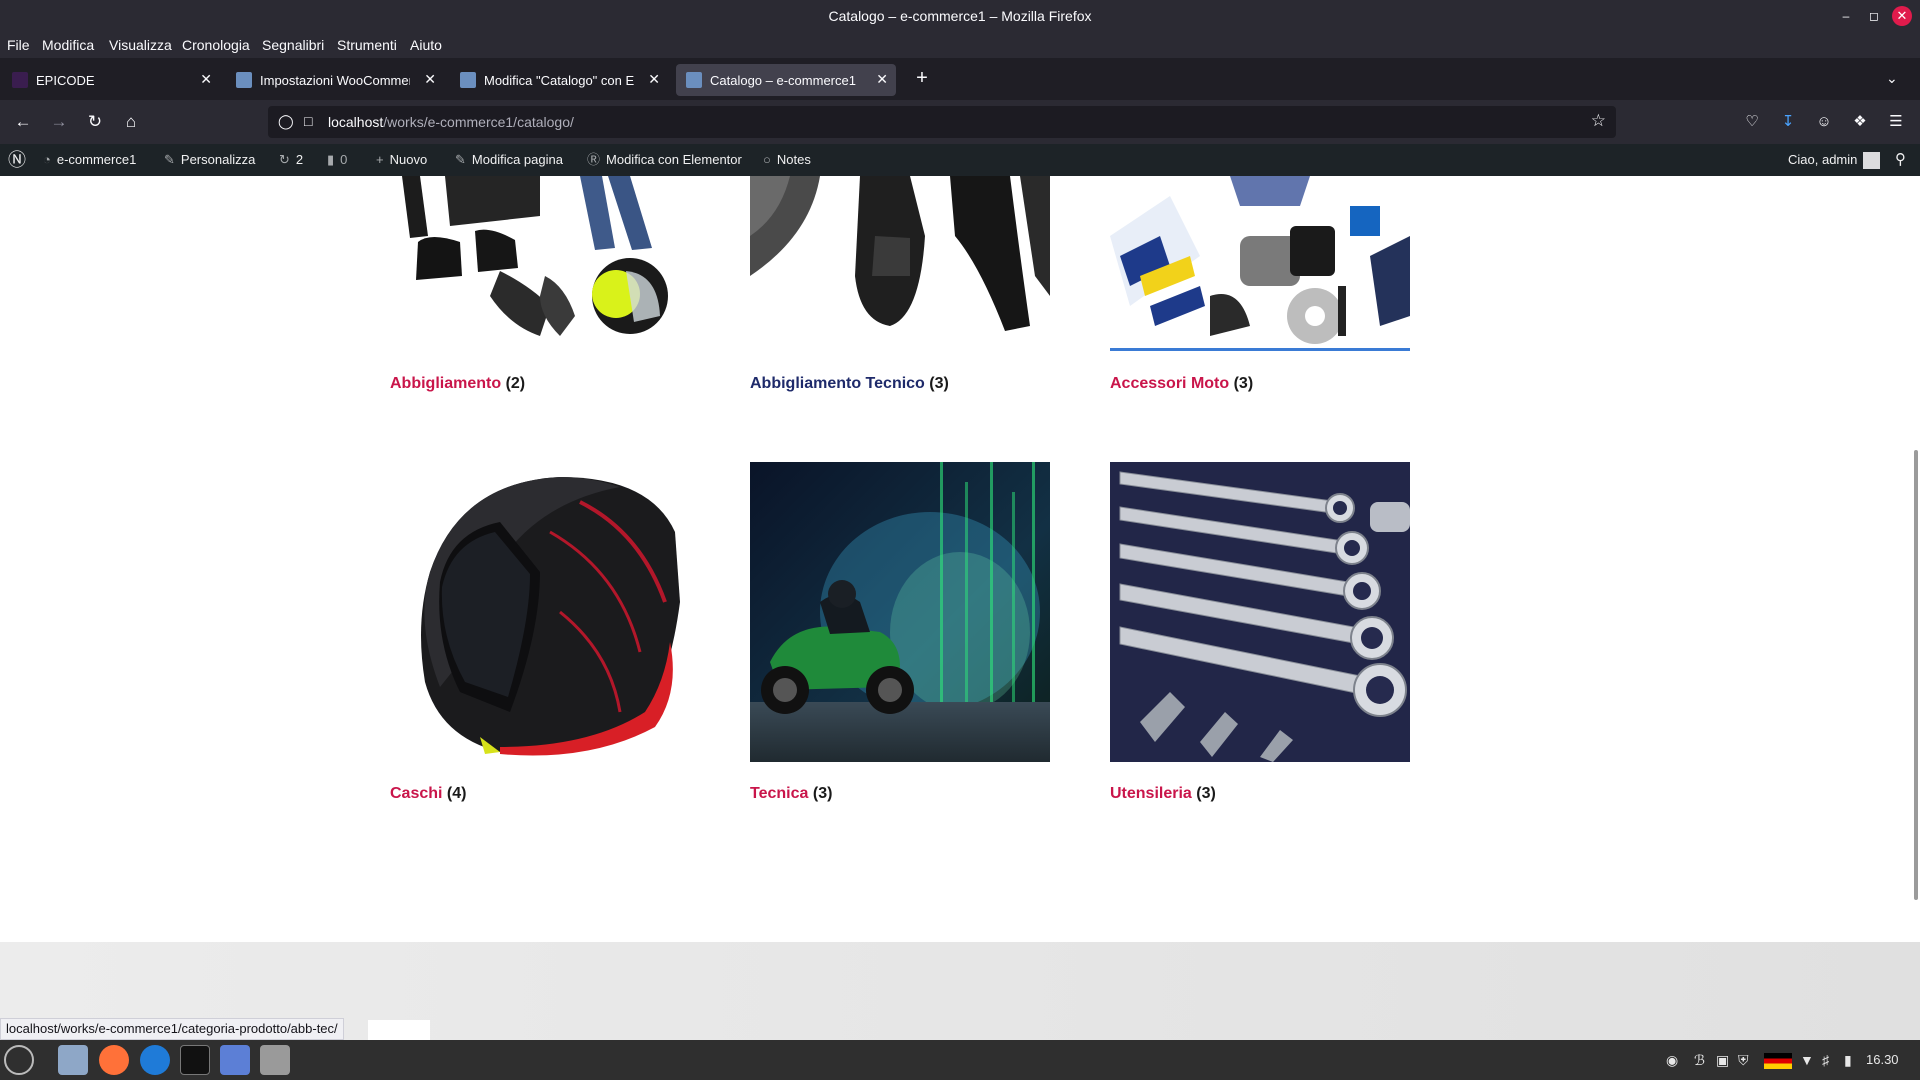  I want to click on volume-icon: ♯, so click(1825, 1060).